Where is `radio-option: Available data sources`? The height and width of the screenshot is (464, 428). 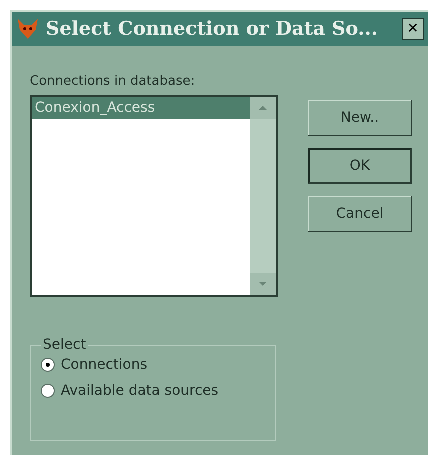 radio-option: Available data sources is located at coordinates (153, 391).